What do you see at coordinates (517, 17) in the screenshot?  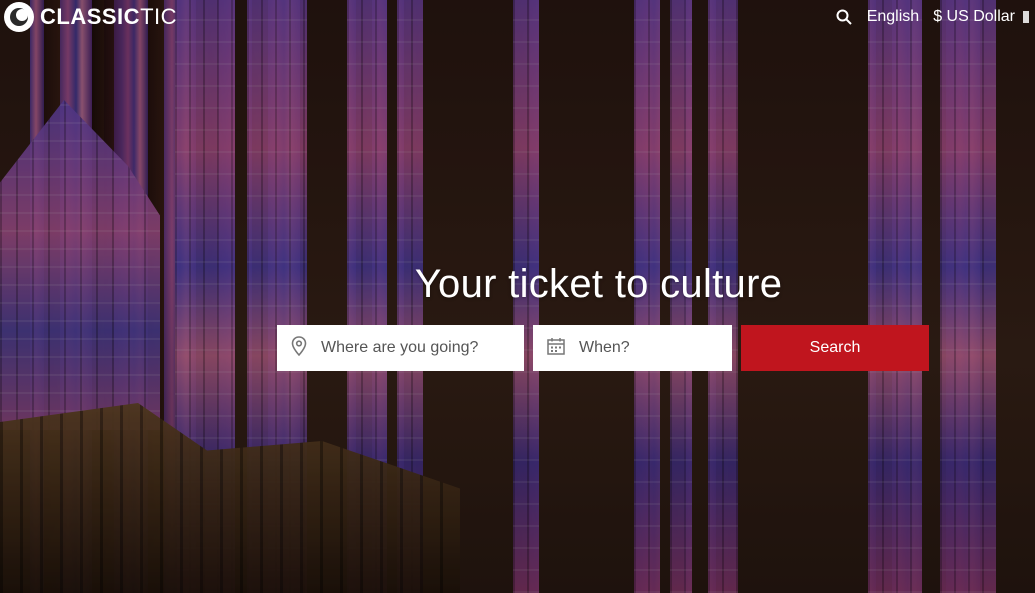 I see `top-header: CLASSICTIC English $ US Dollar` at bounding box center [517, 17].